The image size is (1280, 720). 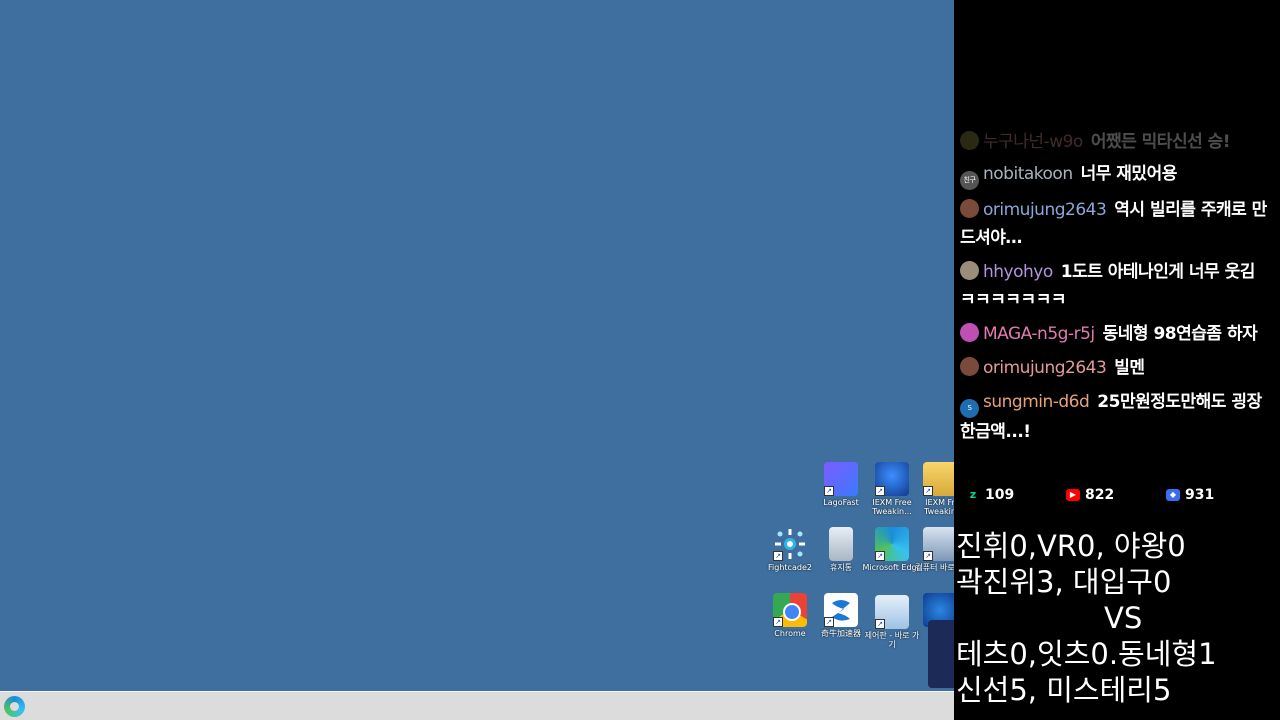 I want to click on chat-text: 빌멘, so click(x=1129, y=368).